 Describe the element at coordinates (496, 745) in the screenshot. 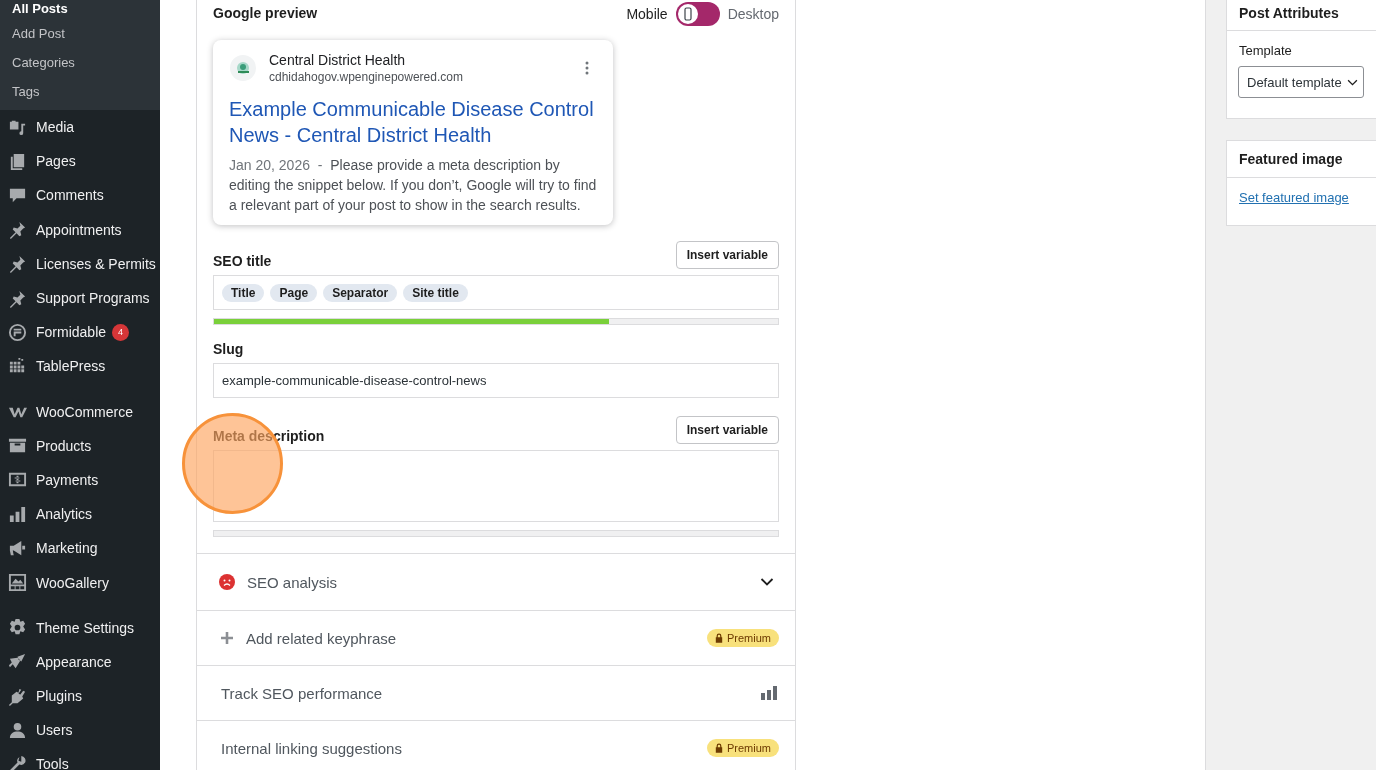

I see `collapsible-section: Internal linking suggestions Premium` at that location.